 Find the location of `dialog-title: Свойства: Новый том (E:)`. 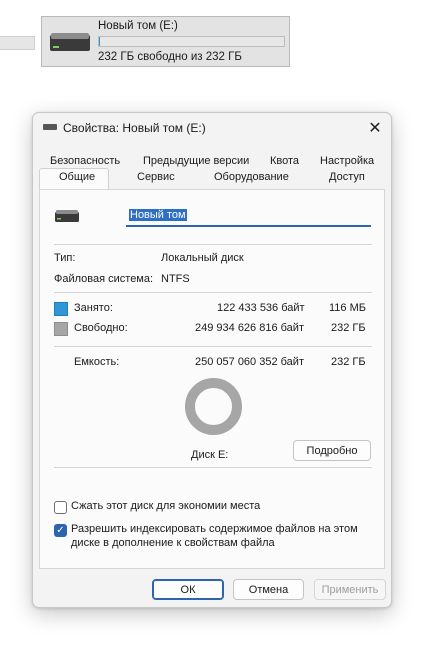

dialog-title: Свойства: Новый том (E:) is located at coordinates (134, 128).